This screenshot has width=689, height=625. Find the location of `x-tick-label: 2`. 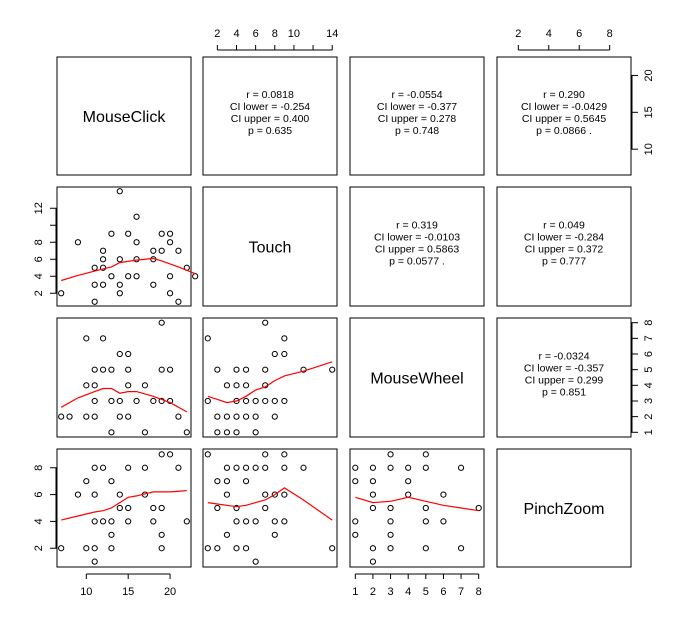

x-tick-label: 2 is located at coordinates (373, 592).